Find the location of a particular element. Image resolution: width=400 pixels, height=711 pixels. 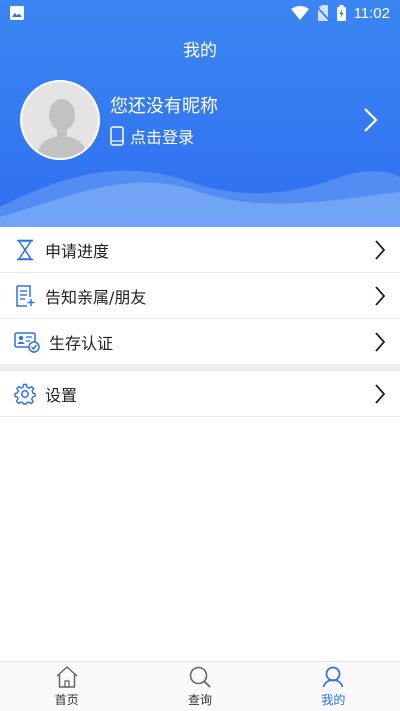

menu-item-survival-certification: 生存认证 is located at coordinates (200, 342).